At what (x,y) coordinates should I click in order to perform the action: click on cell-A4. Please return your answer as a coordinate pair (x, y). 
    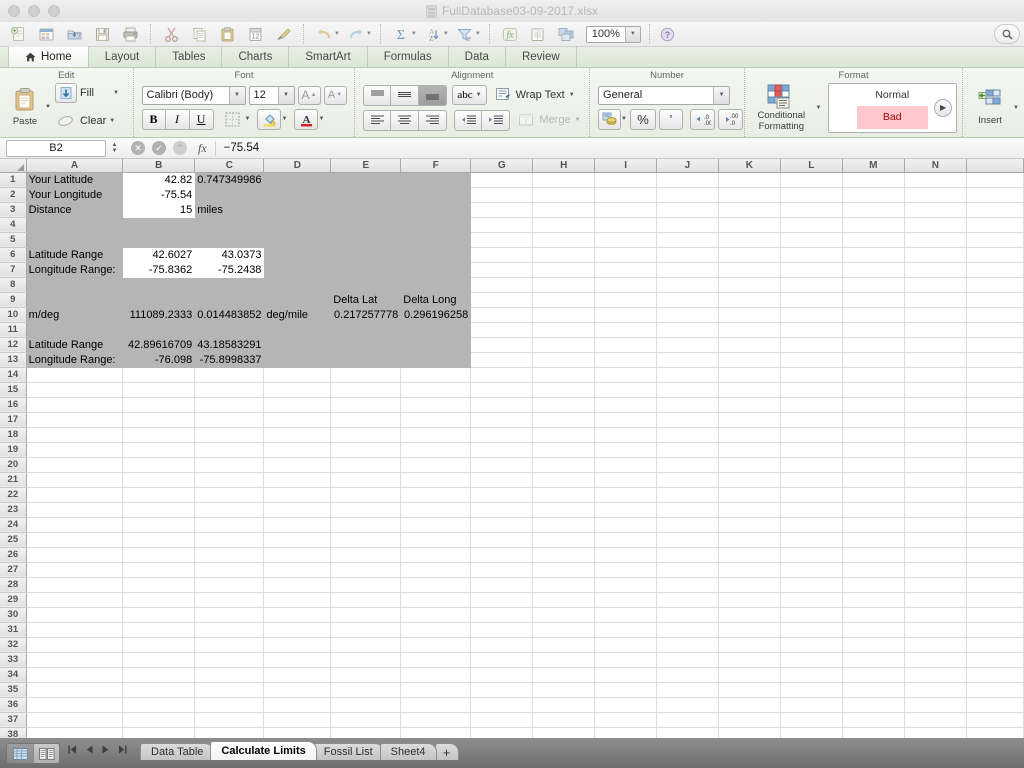
    Looking at the image, I should click on (75, 225).